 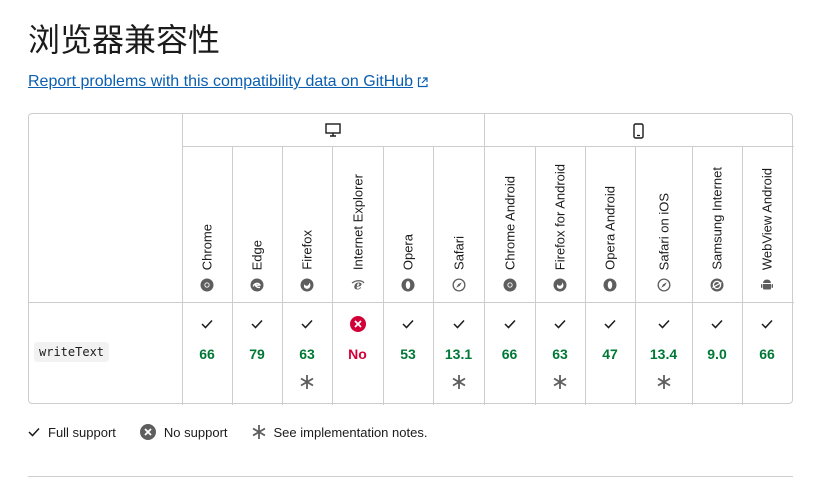 I want to click on browser-header-edge: Edge, so click(x=257, y=224).